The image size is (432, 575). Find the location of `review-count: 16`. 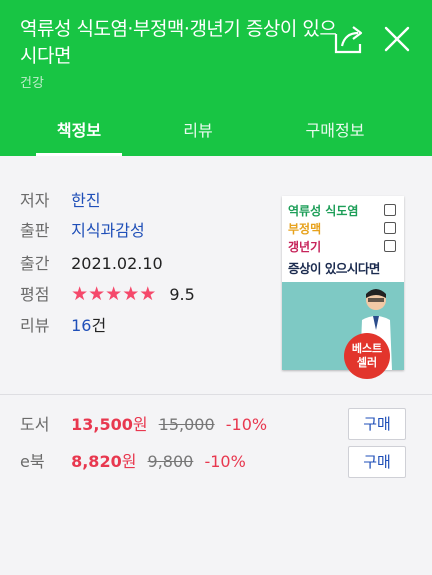

review-count: 16 is located at coordinates (81, 325).